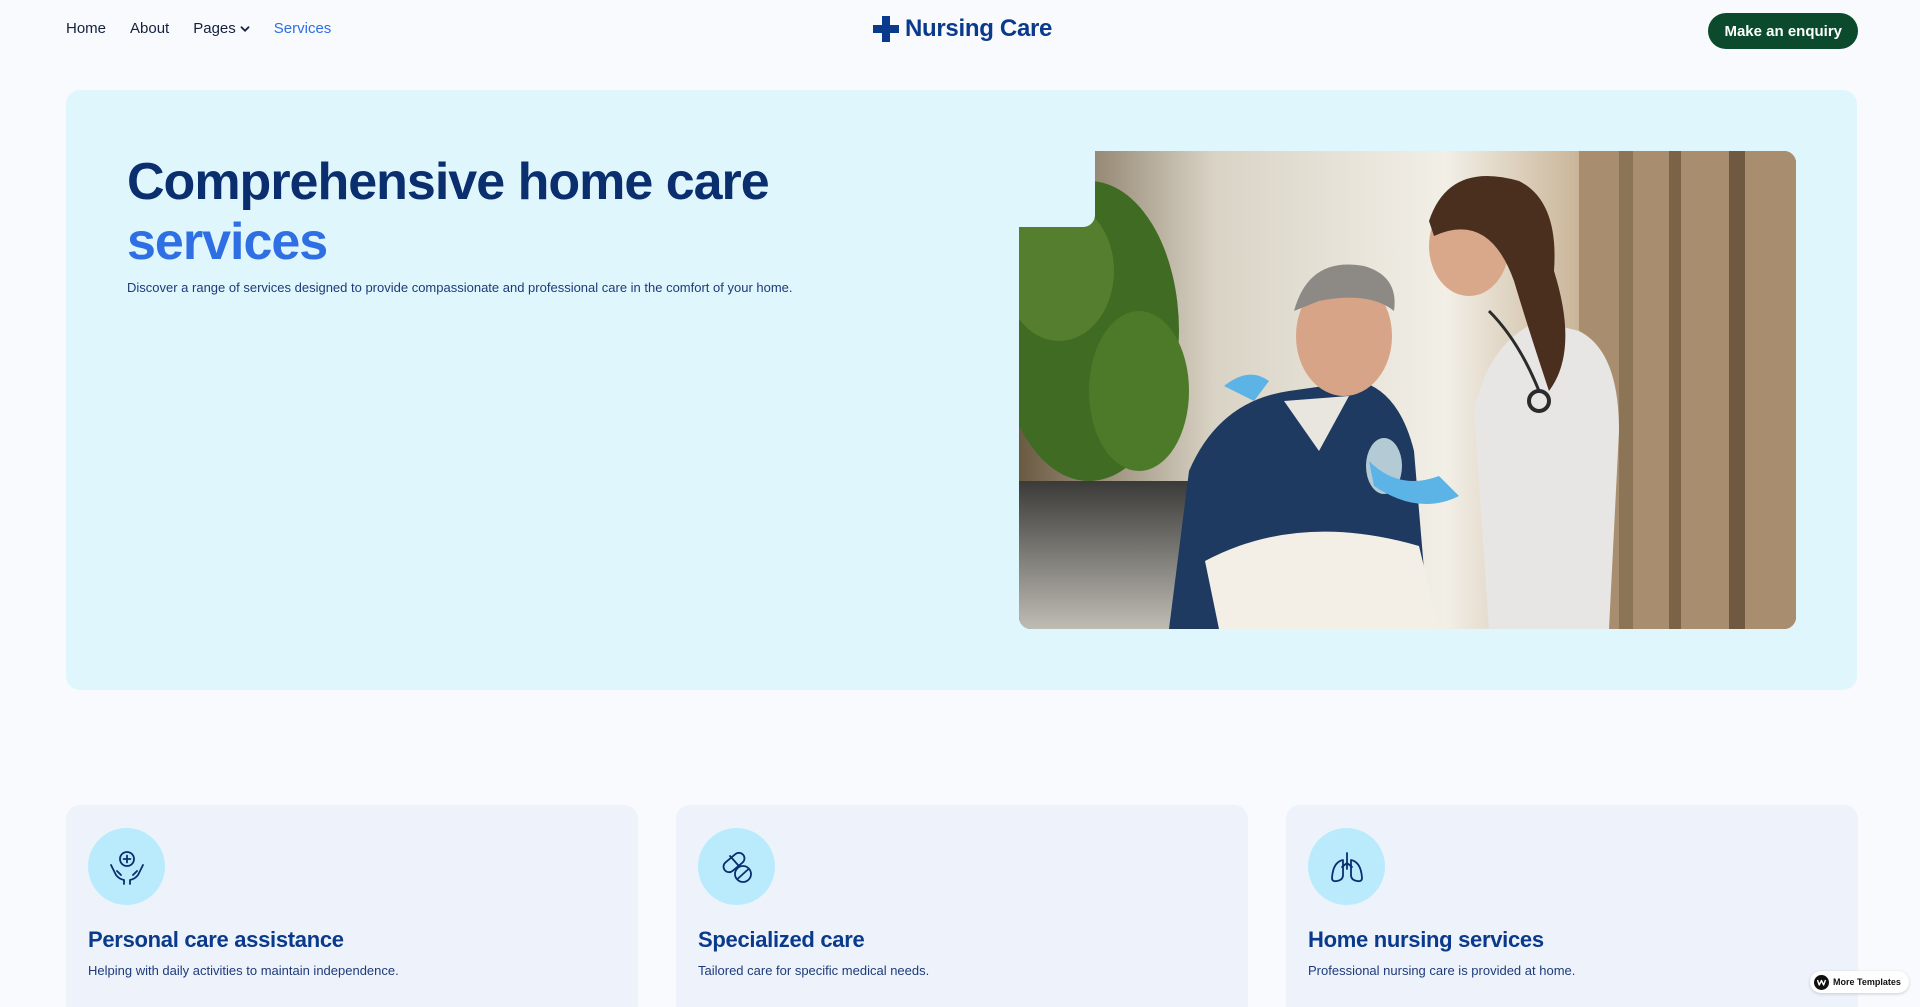 The width and height of the screenshot is (1920, 1007). What do you see at coordinates (149, 28) in the screenshot?
I see `nav-link-about: About` at bounding box center [149, 28].